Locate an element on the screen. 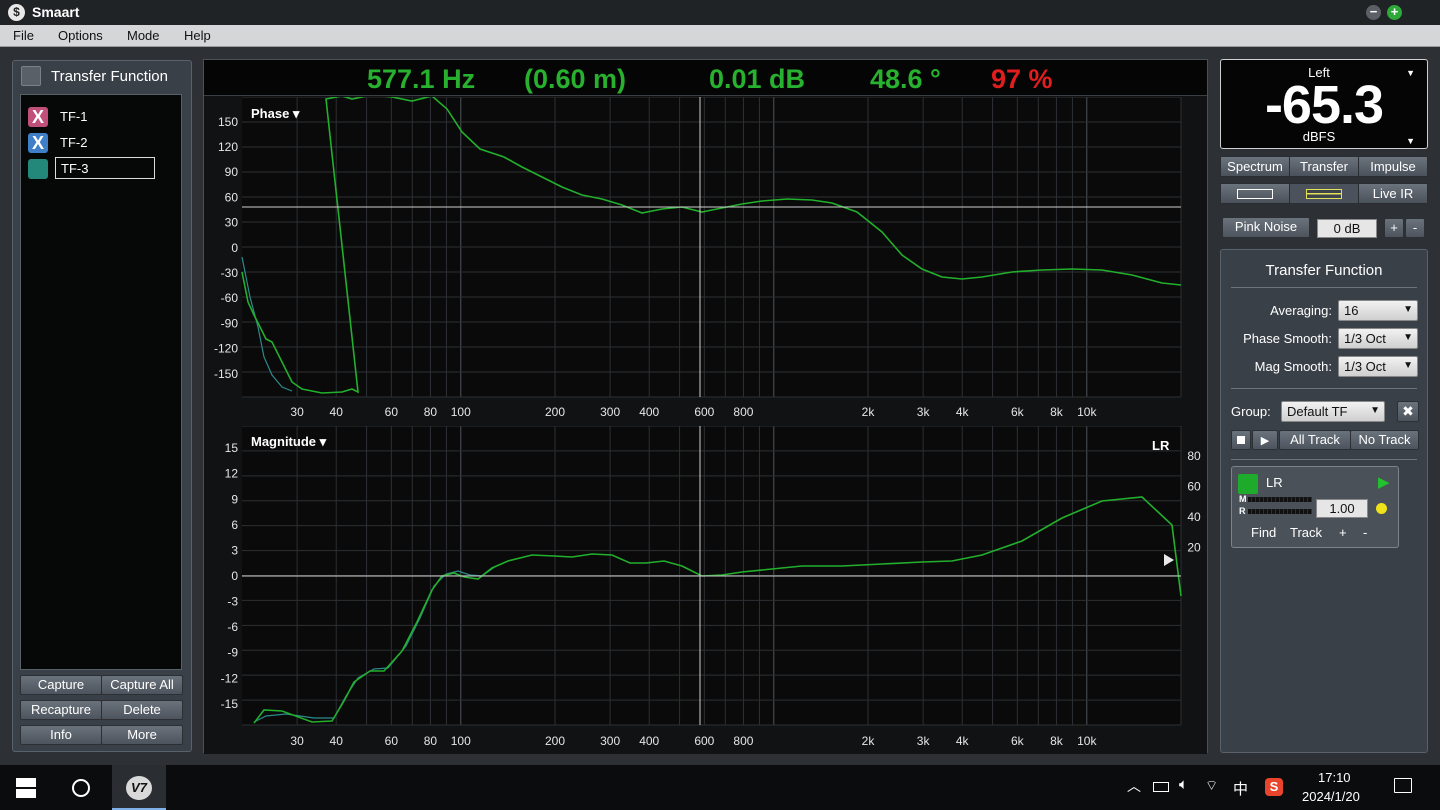 This screenshot has height=810, width=1440. phase-smooth-label: Phase Smooth: is located at coordinates (1287, 338).